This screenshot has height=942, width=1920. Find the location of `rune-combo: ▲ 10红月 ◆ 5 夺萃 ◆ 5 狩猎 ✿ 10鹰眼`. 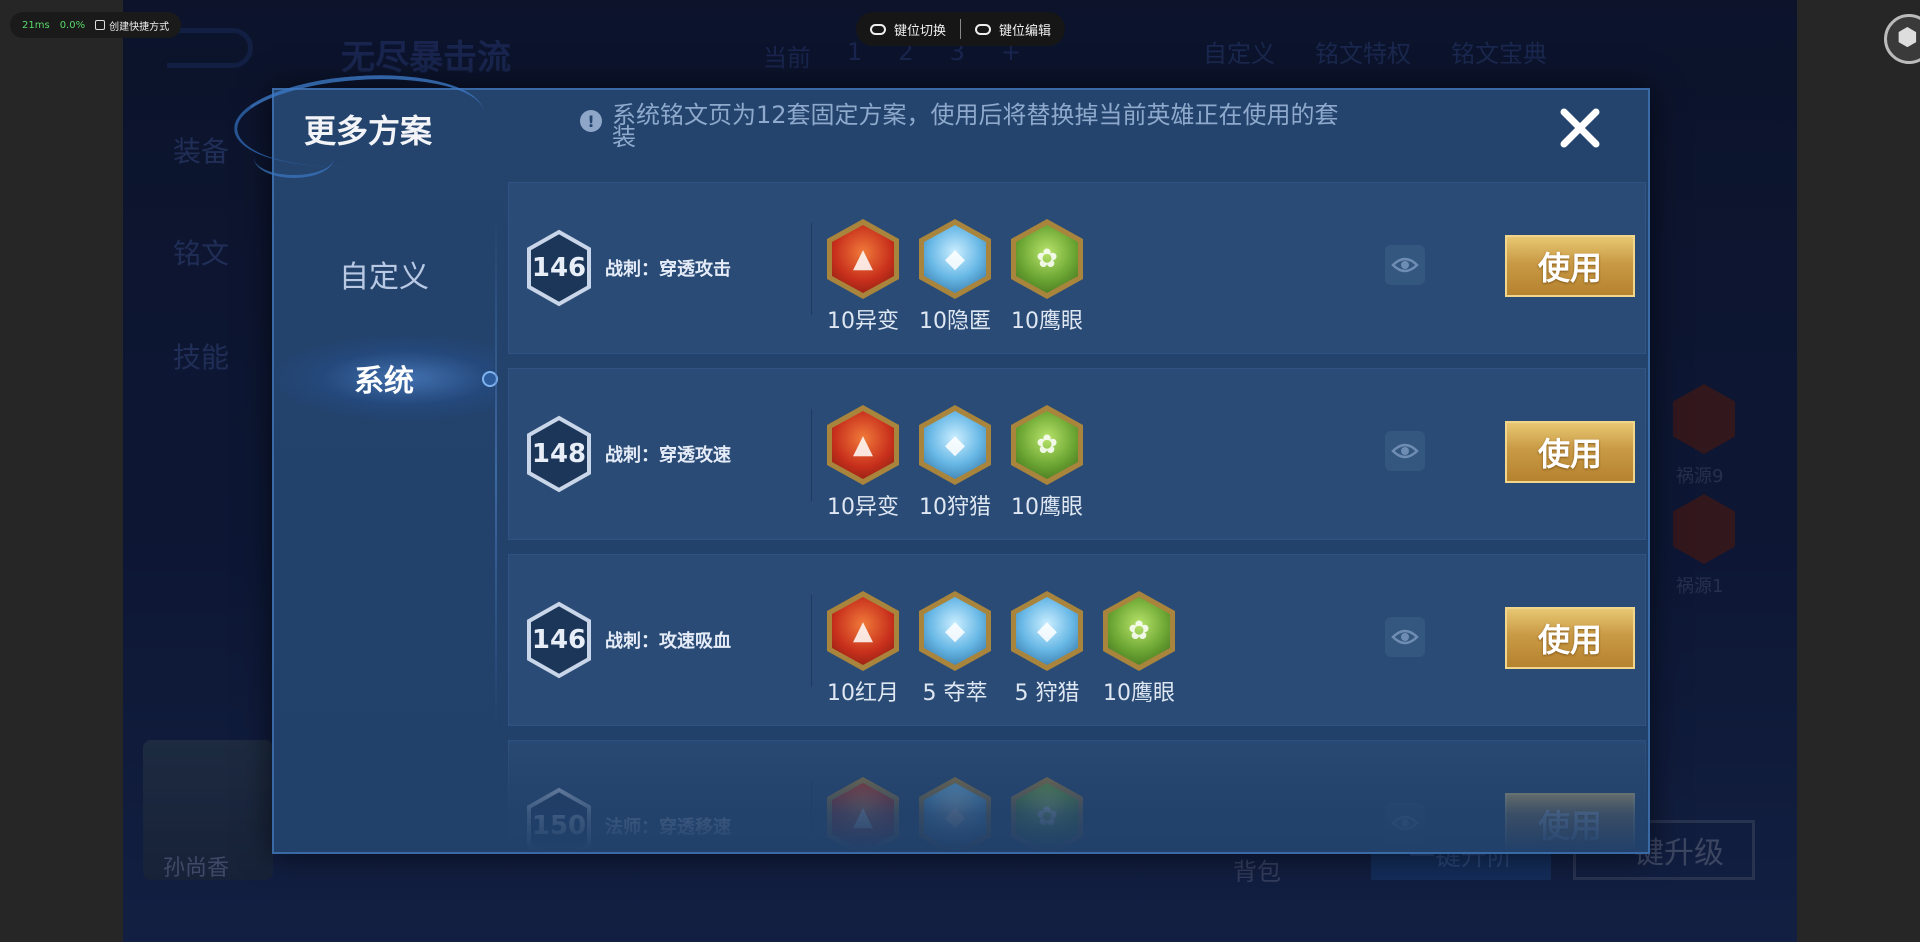

rune-combo: ▲ 10红月 ◆ 5 夺萃 ◆ 5 狩猎 ✿ 10鹰眼 is located at coordinates (1001, 649).